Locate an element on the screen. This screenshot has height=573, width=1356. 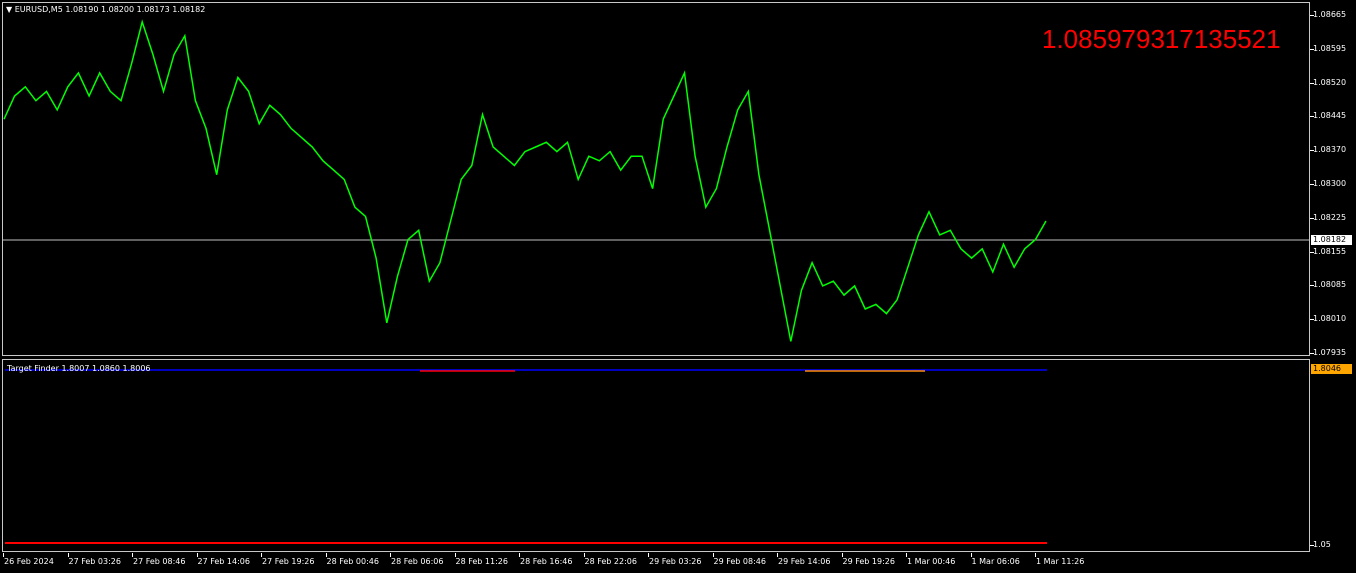
time-tick-label: 27 Feb 03:26 is located at coordinates (94, 561).